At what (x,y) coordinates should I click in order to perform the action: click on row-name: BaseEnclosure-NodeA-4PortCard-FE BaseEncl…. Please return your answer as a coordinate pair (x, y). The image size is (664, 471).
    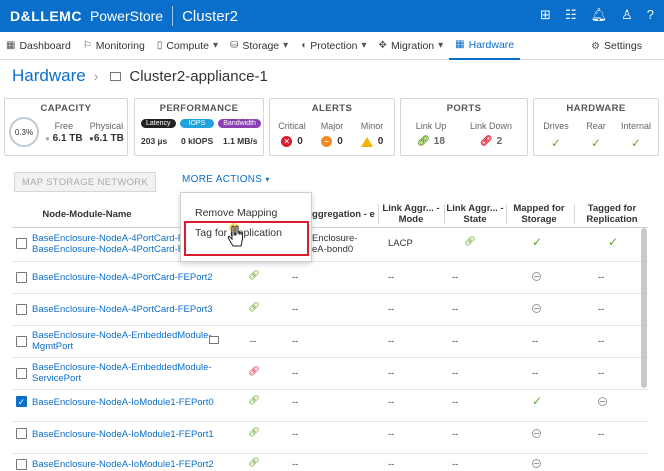
    Looking at the image, I should click on (111, 244).